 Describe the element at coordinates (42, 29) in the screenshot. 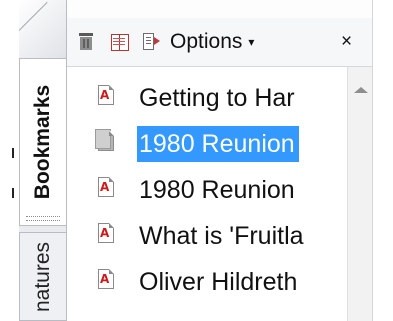

I see `panel-corner-fold` at that location.